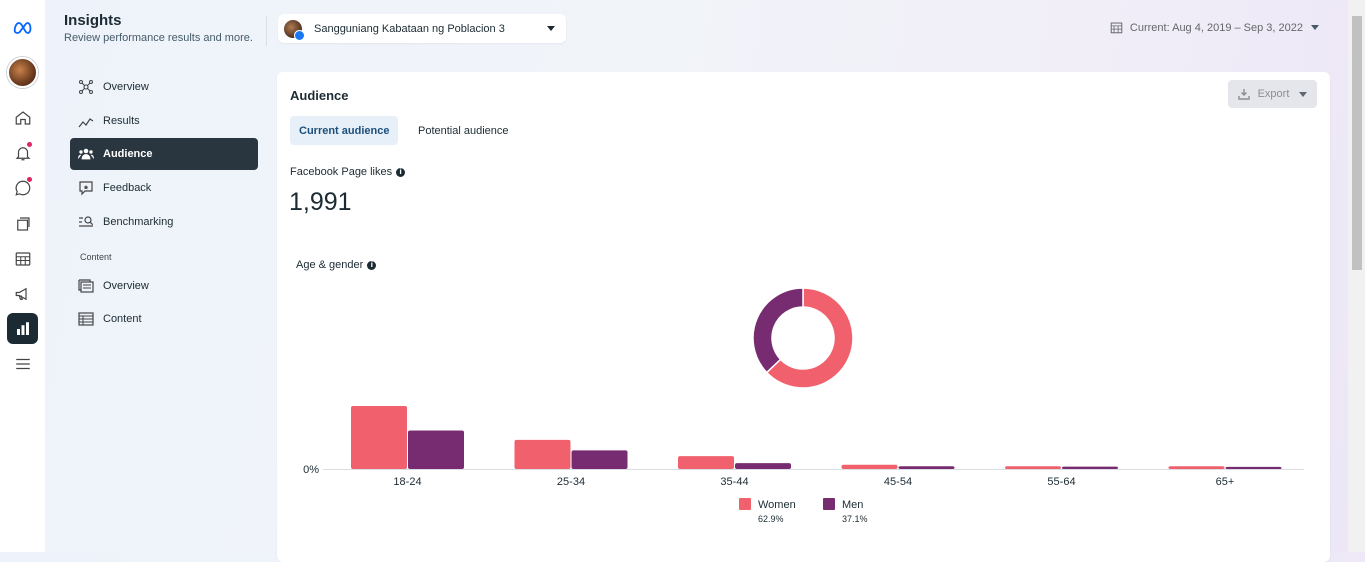 The image size is (1365, 562). What do you see at coordinates (86, 154) in the screenshot?
I see `audience-icon` at bounding box center [86, 154].